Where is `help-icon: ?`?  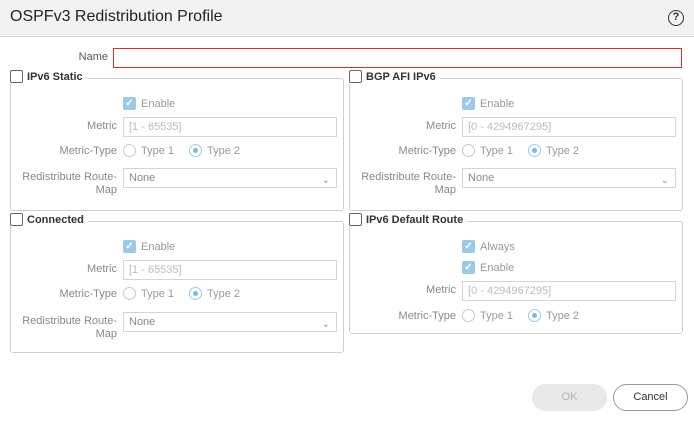 help-icon: ? is located at coordinates (676, 18).